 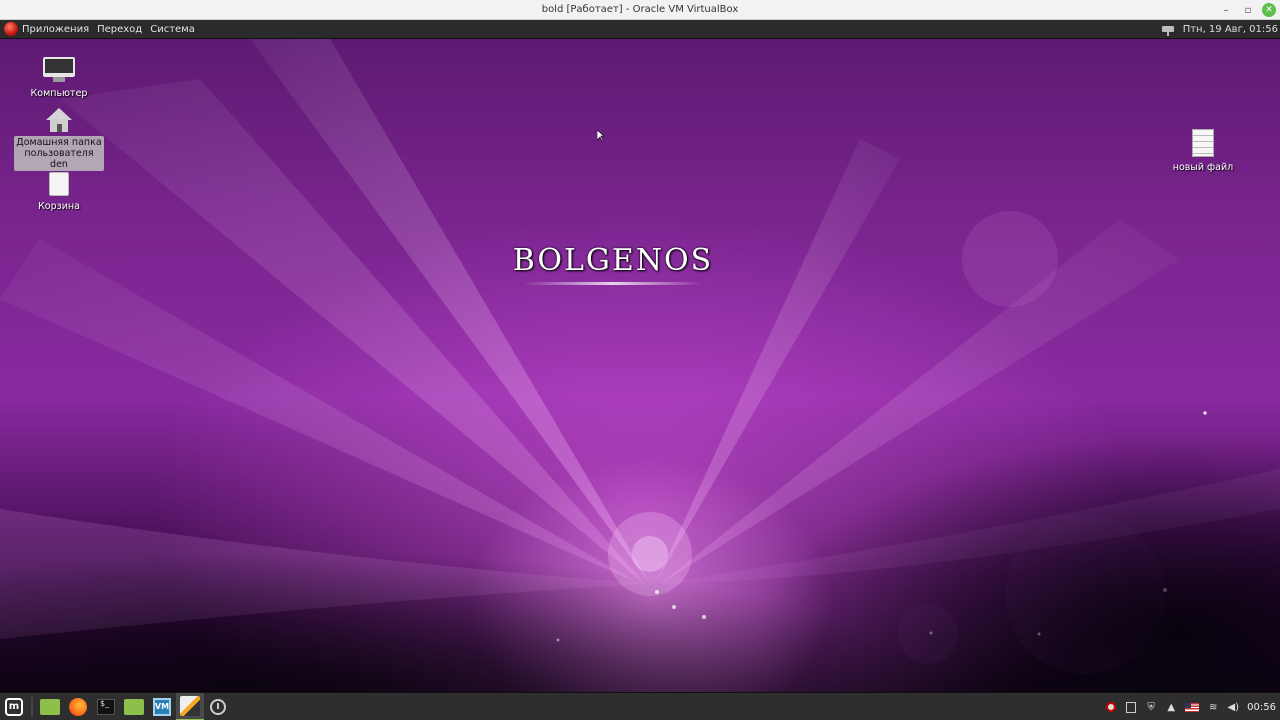 I want to click on folder-icon, so click(x=134, y=706).